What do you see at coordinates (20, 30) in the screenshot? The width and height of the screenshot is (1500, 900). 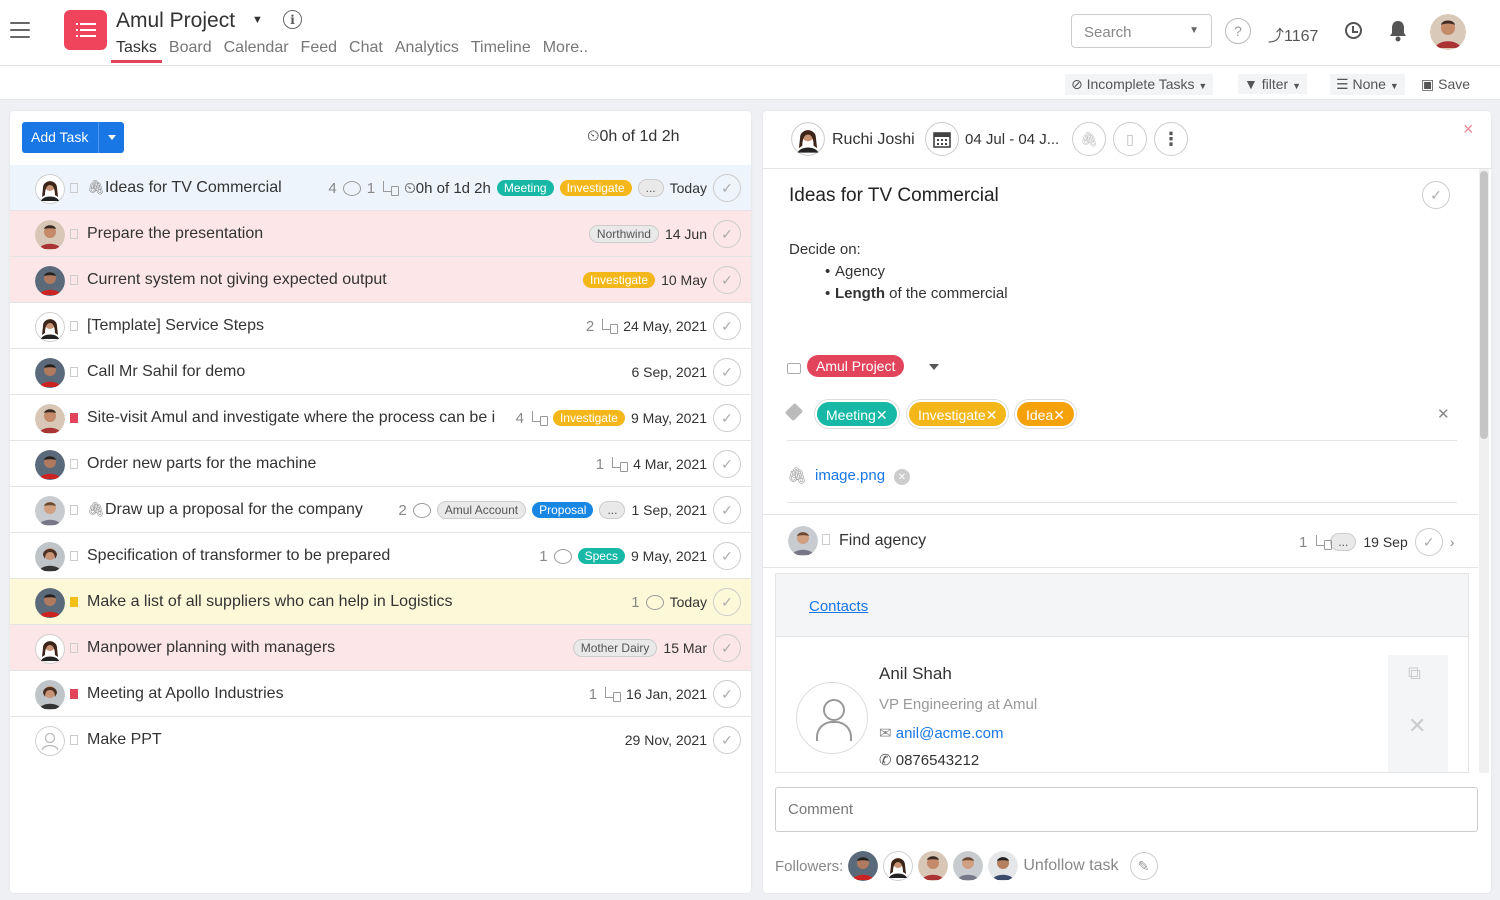 I see `menu-icon` at bounding box center [20, 30].